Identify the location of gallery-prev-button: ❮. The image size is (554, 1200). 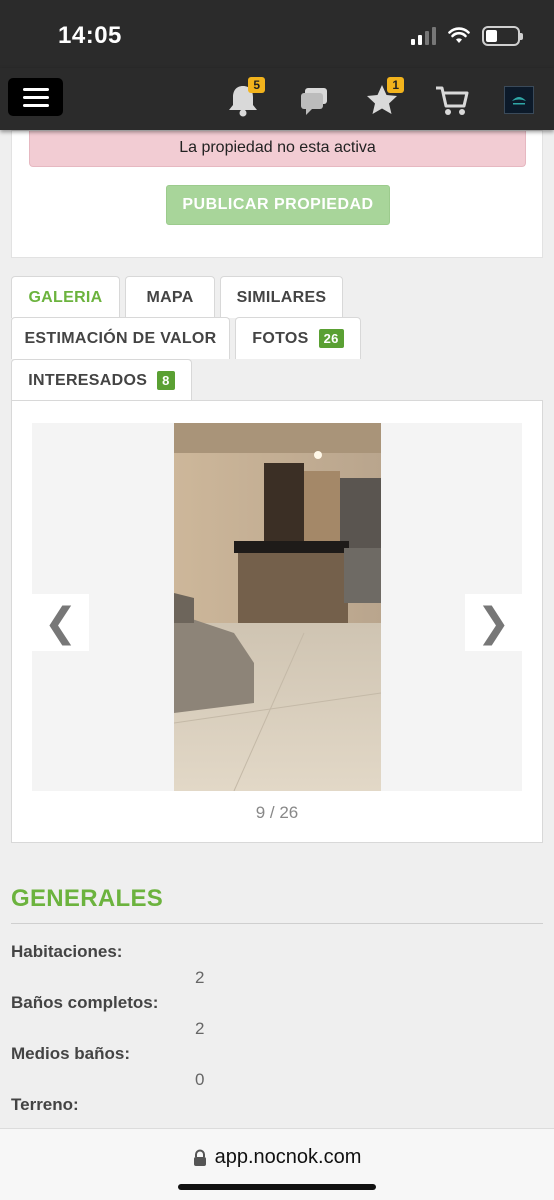
(60, 622).